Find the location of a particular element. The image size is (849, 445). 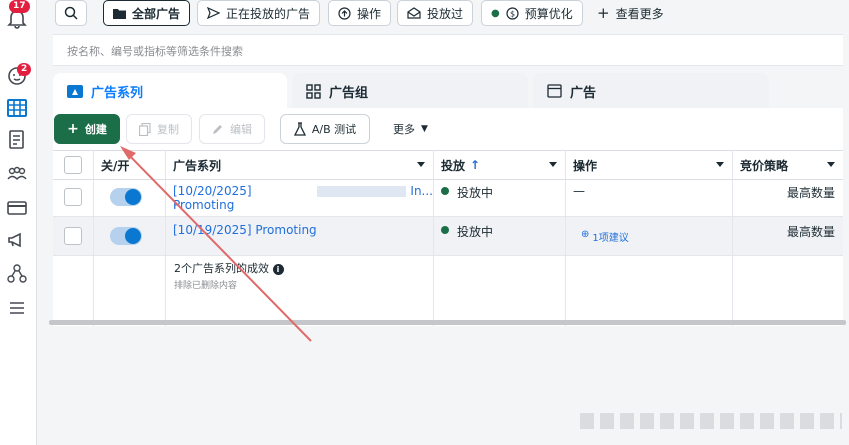

tab-ads: 广告 is located at coordinates (651, 91).